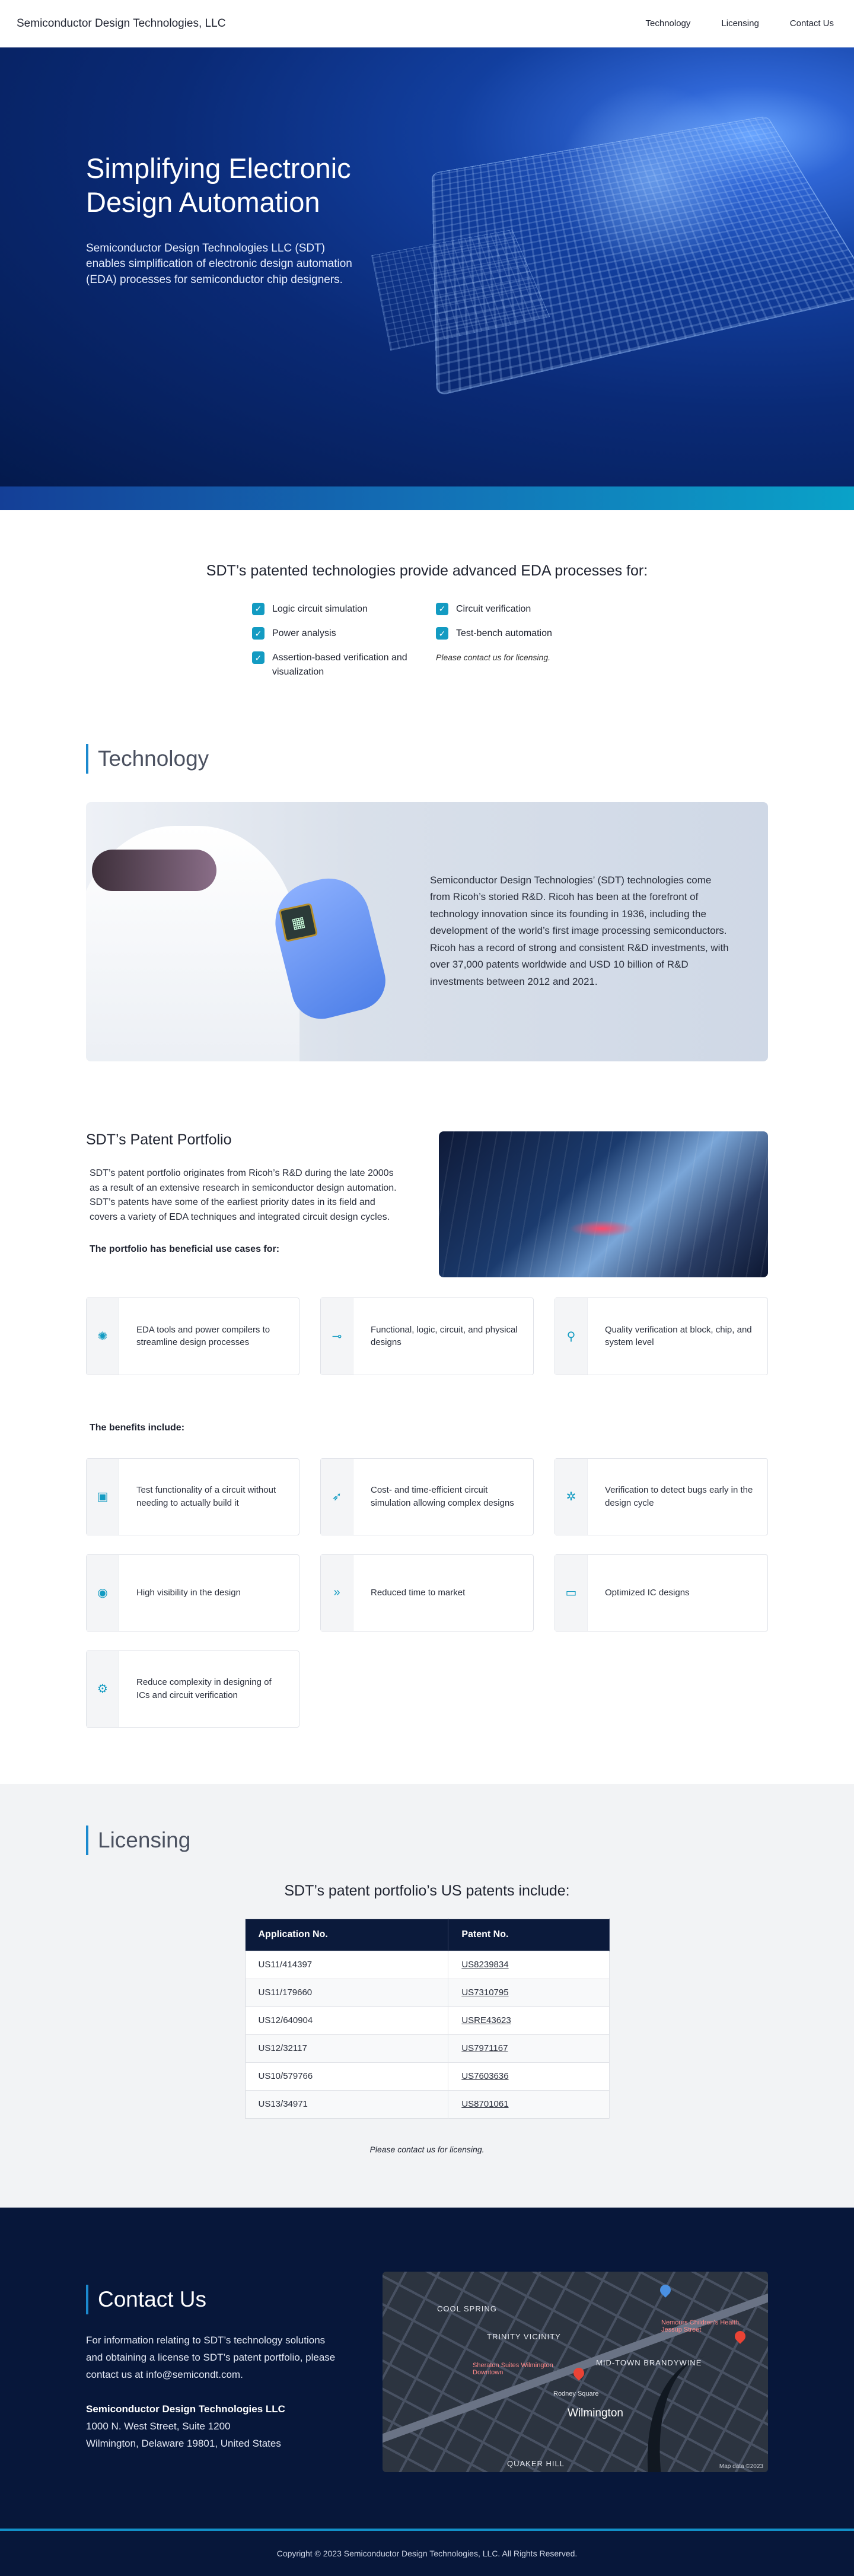  Describe the element at coordinates (344, 633) in the screenshot. I see `feature-item: ✓ Power analysis` at that location.